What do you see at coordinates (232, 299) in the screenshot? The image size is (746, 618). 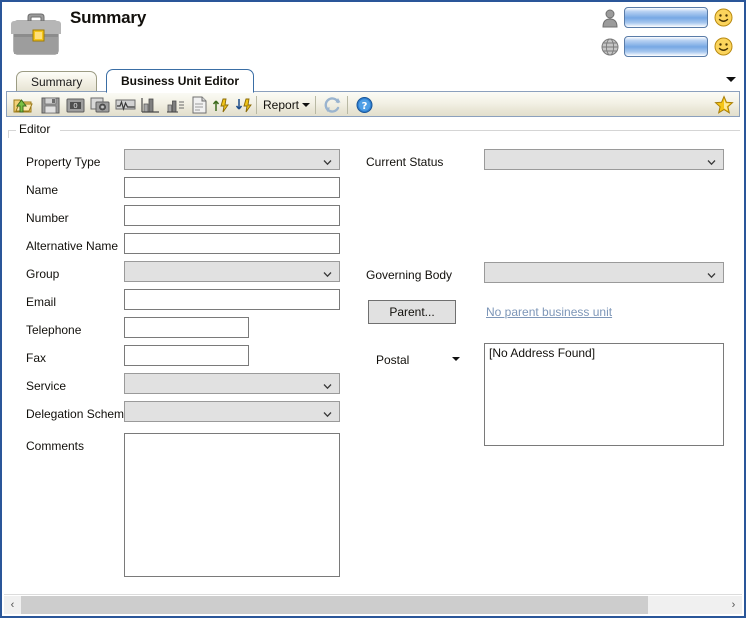 I see `email-input` at bounding box center [232, 299].